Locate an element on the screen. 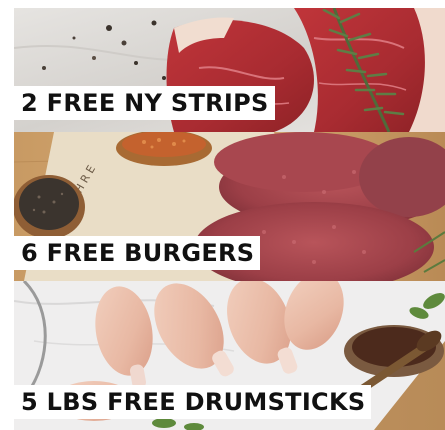  offer-label-drumsticks: 5 LBS FREE DRUMSTICKS is located at coordinates (193, 402).